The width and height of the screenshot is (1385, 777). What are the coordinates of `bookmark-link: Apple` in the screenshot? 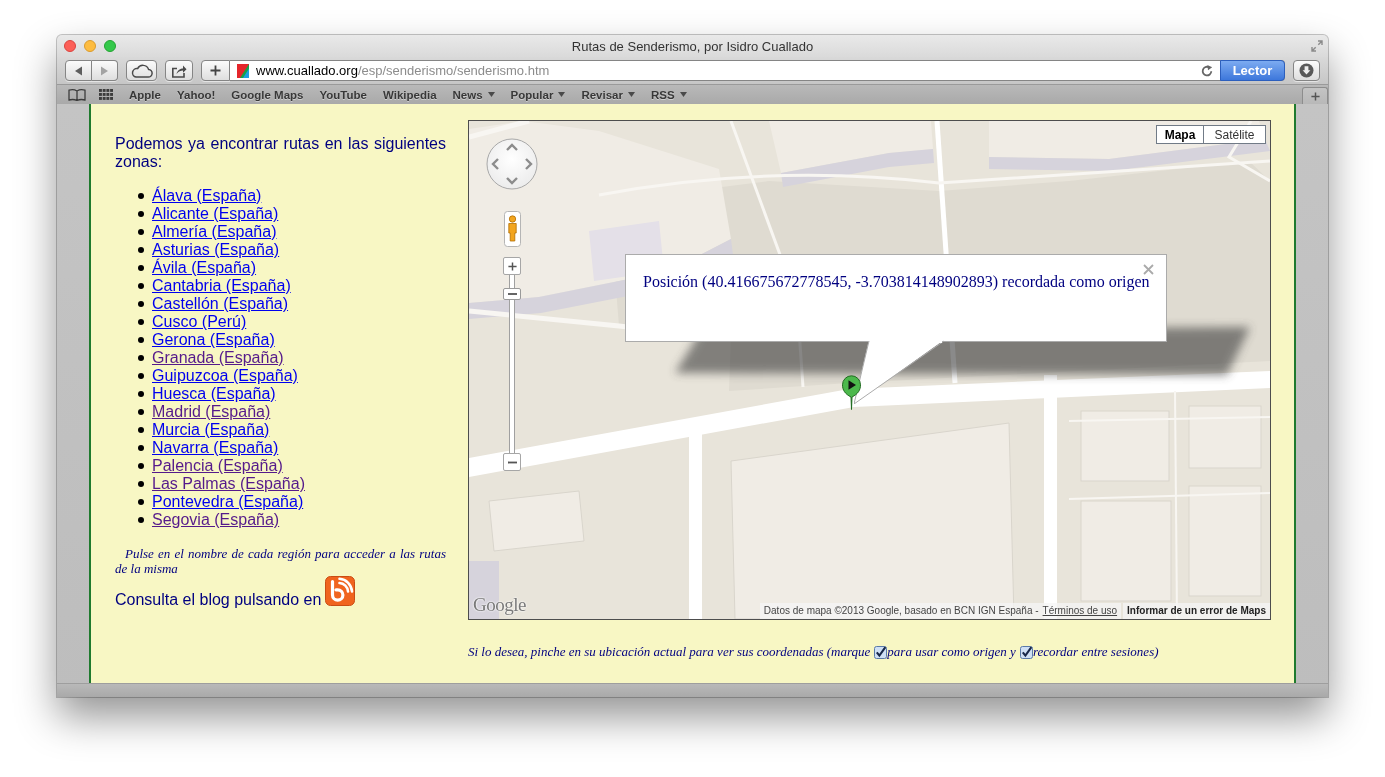 It's located at (145, 94).